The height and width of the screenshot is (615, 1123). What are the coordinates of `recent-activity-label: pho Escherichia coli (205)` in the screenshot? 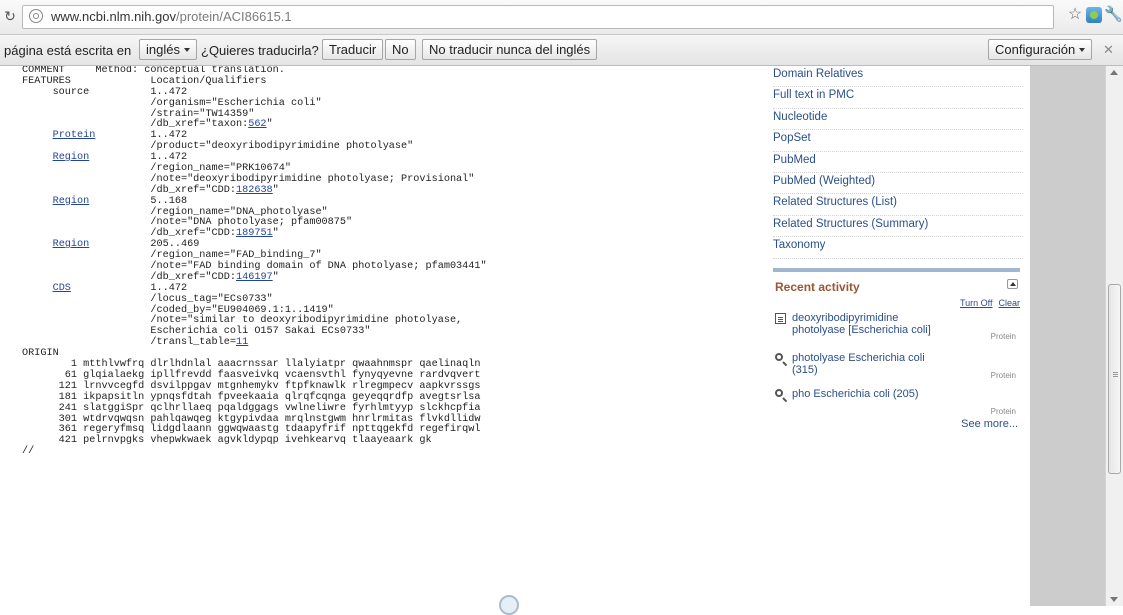 It's located at (872, 394).